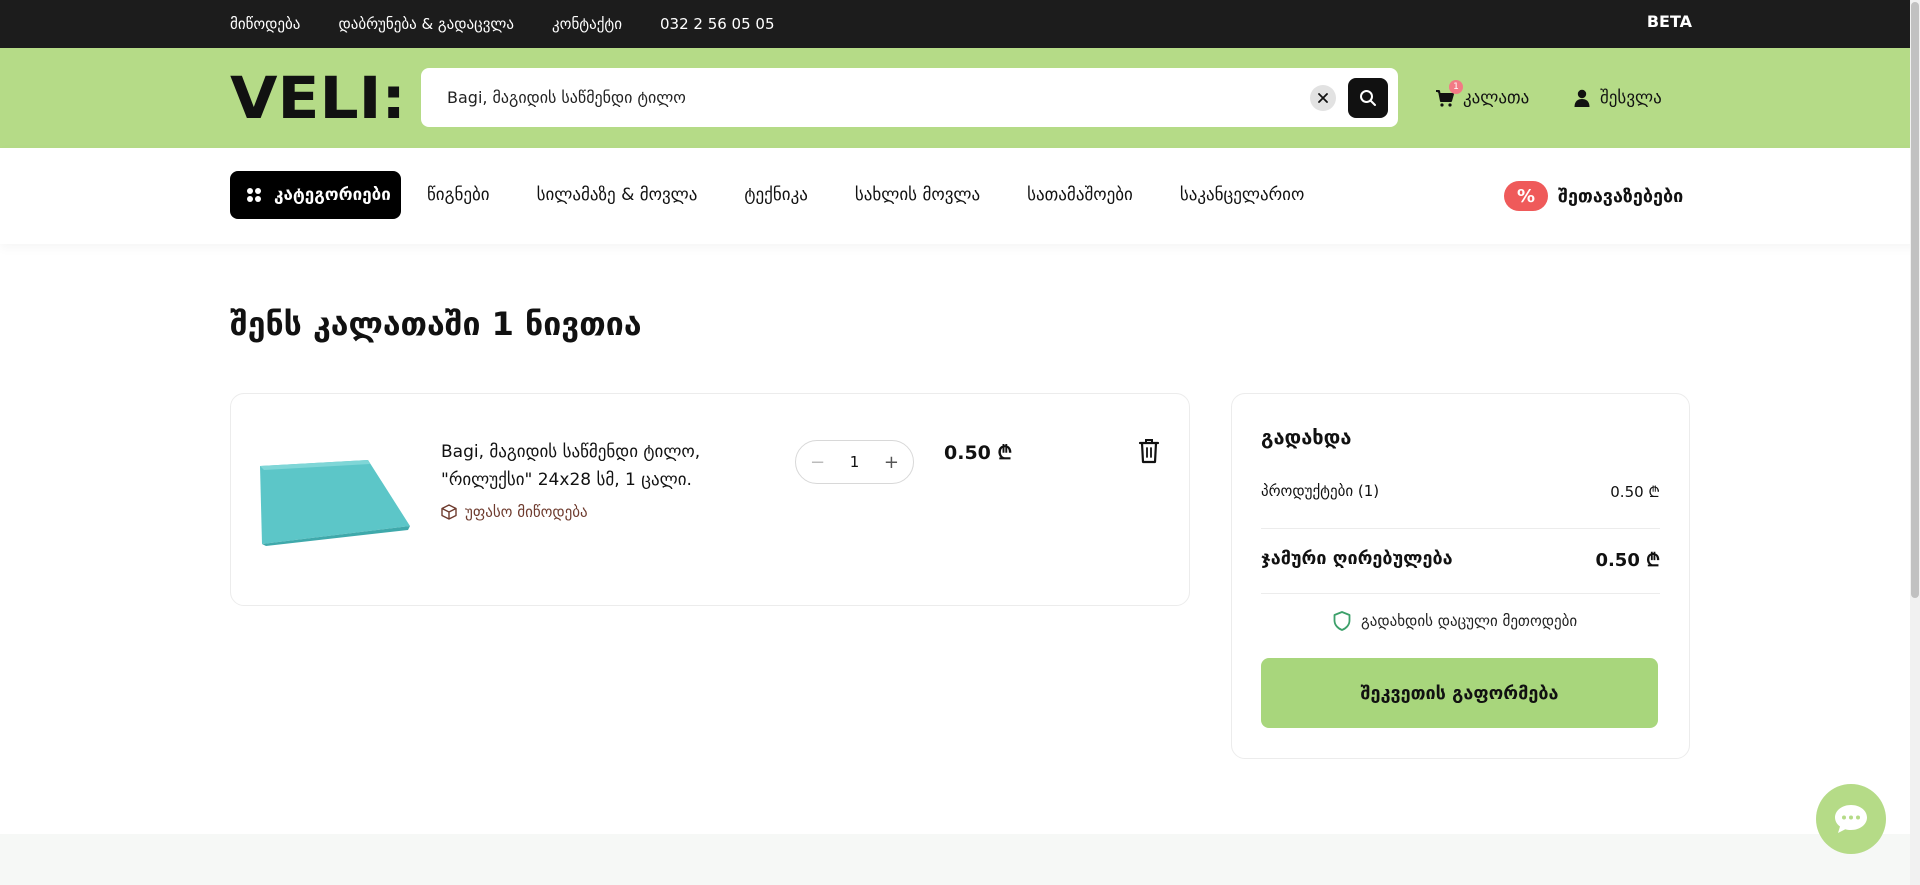  What do you see at coordinates (1242, 195) in the screenshot?
I see `nav-item-stationery: საკანცელარიო` at bounding box center [1242, 195].